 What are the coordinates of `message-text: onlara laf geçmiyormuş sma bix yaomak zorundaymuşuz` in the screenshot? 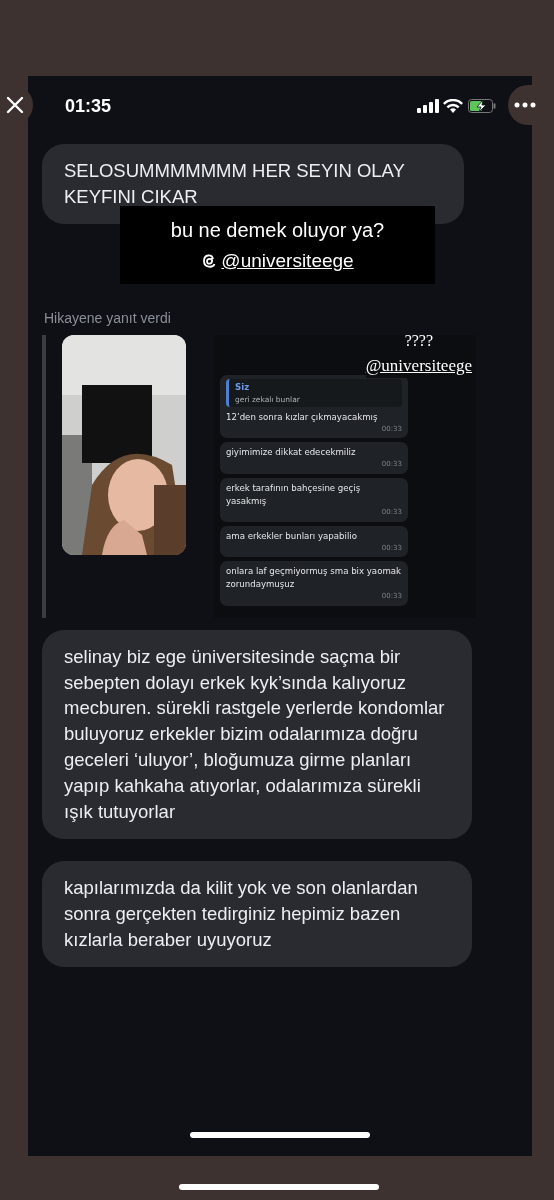 It's located at (314, 578).